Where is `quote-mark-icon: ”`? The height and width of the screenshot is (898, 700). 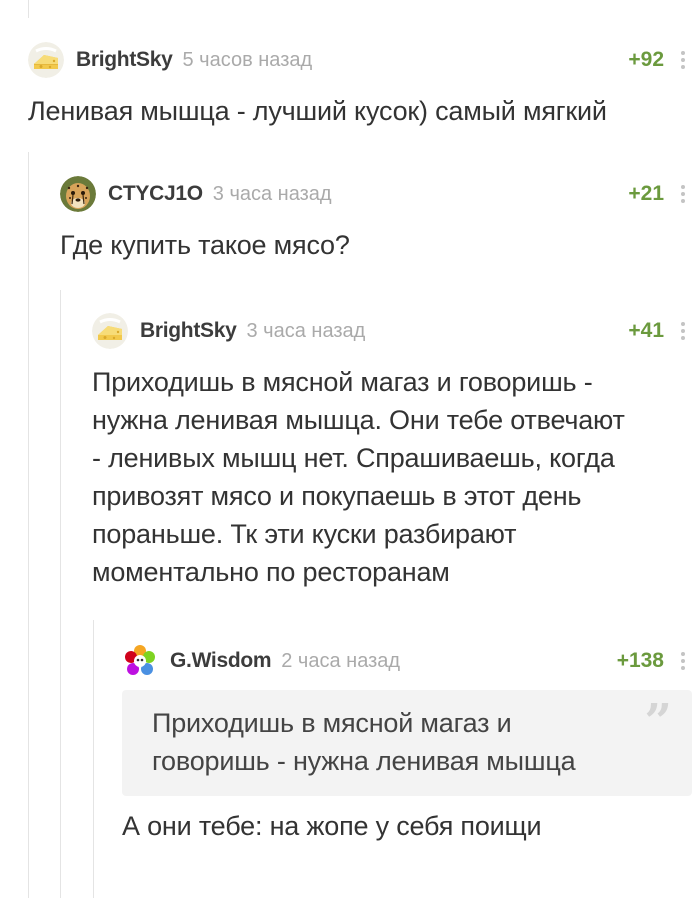
quote-mark-icon: ” is located at coordinates (658, 722).